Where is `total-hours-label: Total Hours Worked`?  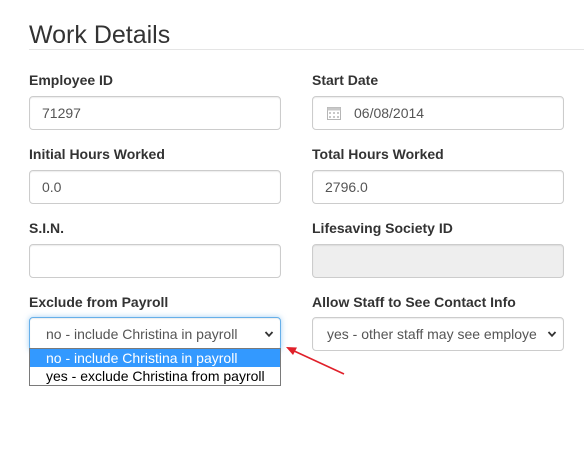 total-hours-label: Total Hours Worked is located at coordinates (378, 154).